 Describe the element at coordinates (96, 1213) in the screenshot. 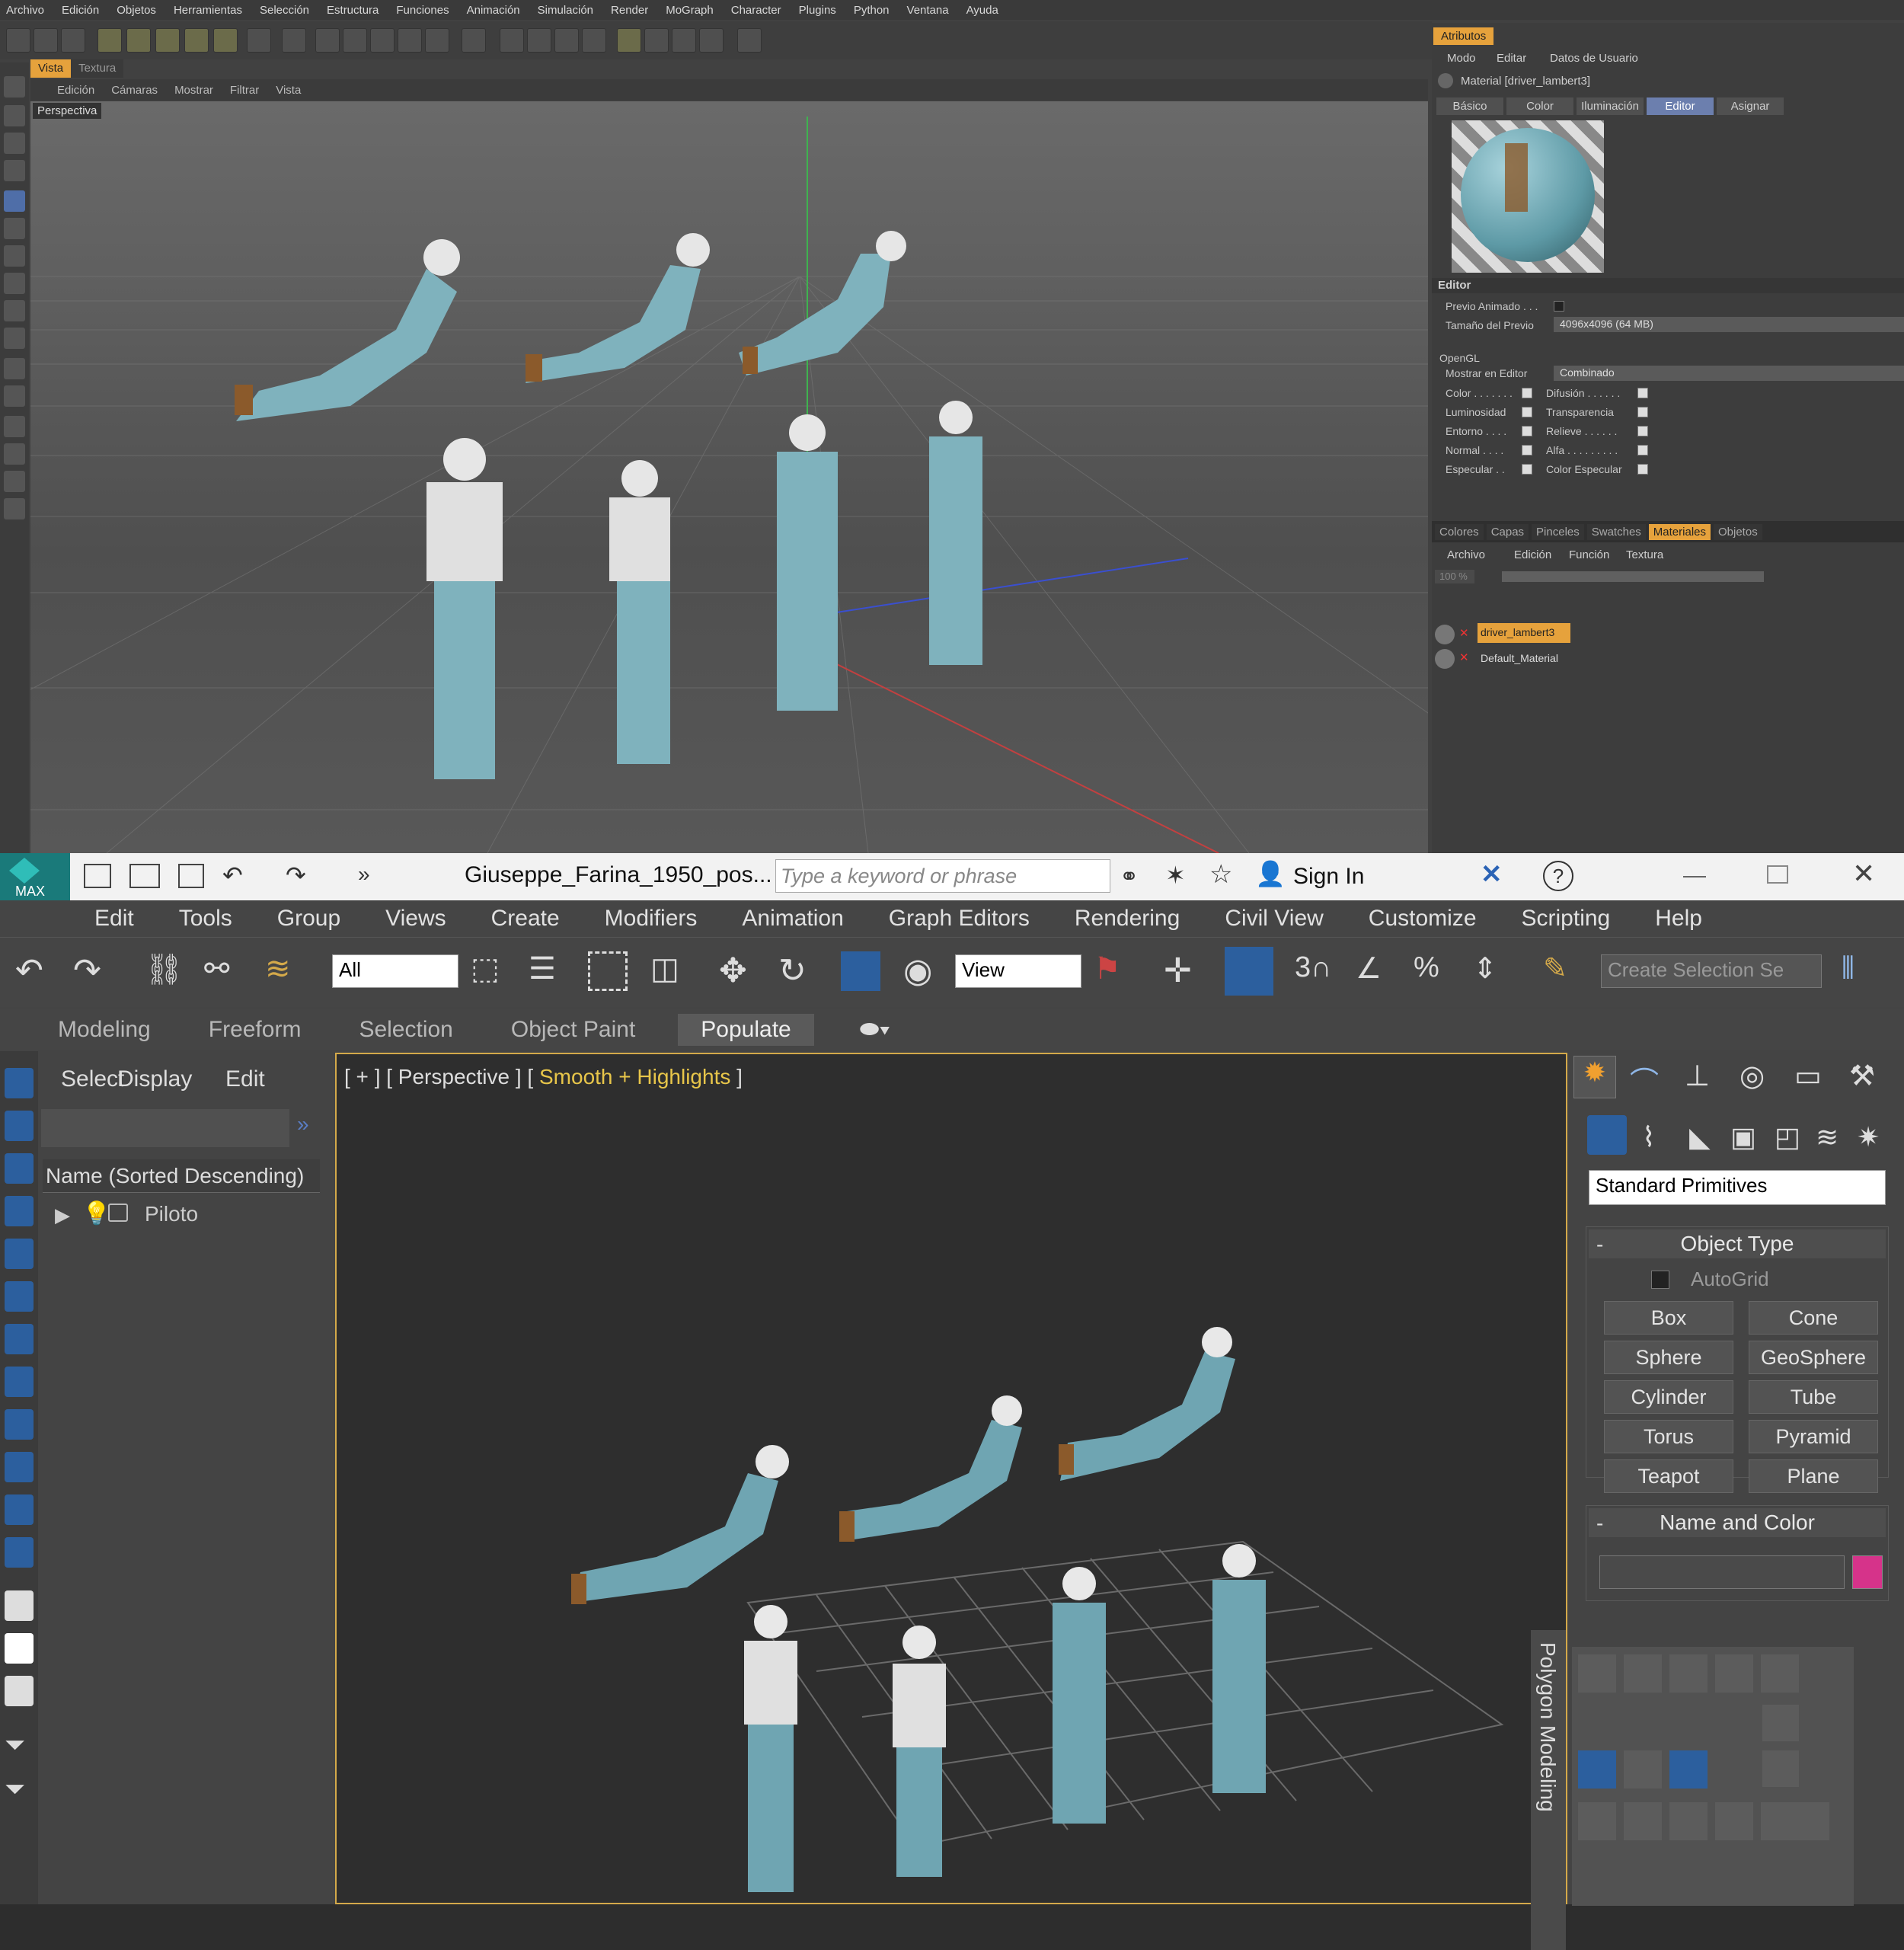

I see `bulb-icon: 💡` at that location.